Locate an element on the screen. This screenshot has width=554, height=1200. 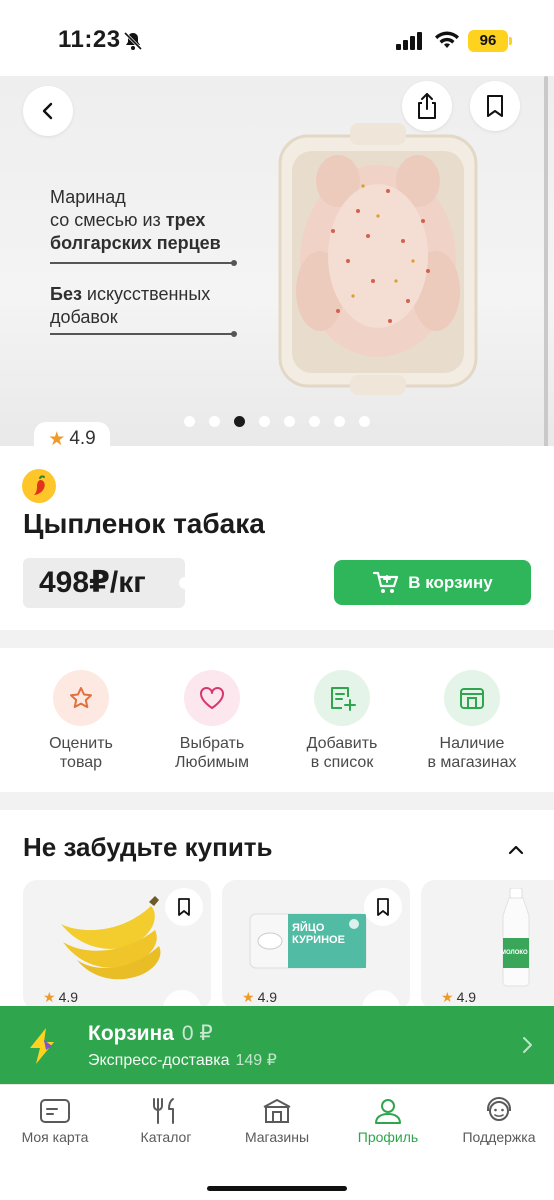
add-to-cart-button: В корзину is located at coordinates (432, 582).